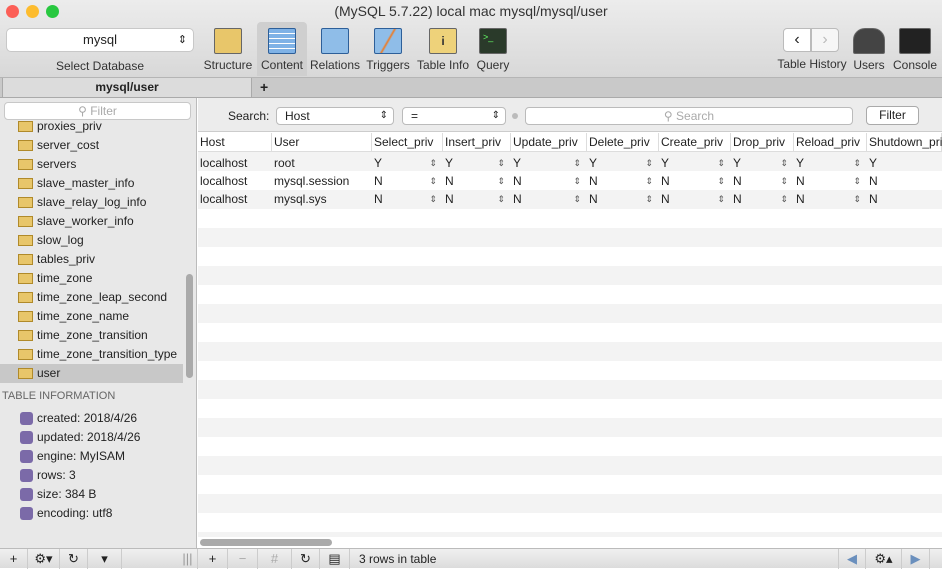 Image resolution: width=942 pixels, height=569 pixels. What do you see at coordinates (322, 199) in the screenshot?
I see `table-cell: mysql.sys` at bounding box center [322, 199].